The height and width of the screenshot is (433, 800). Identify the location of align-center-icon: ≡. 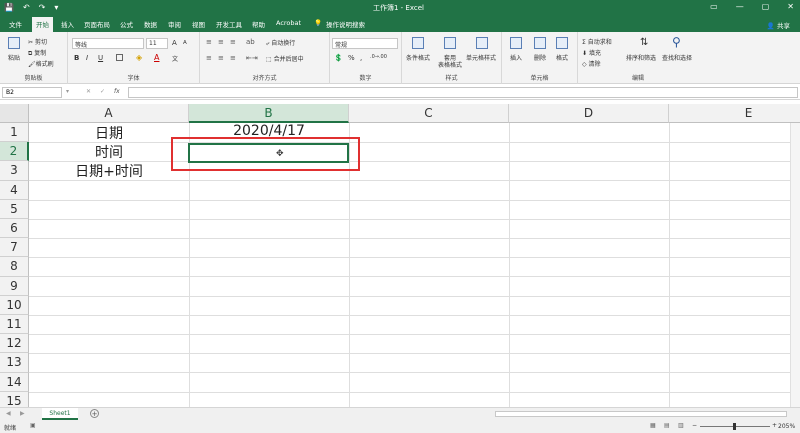
(221, 58).